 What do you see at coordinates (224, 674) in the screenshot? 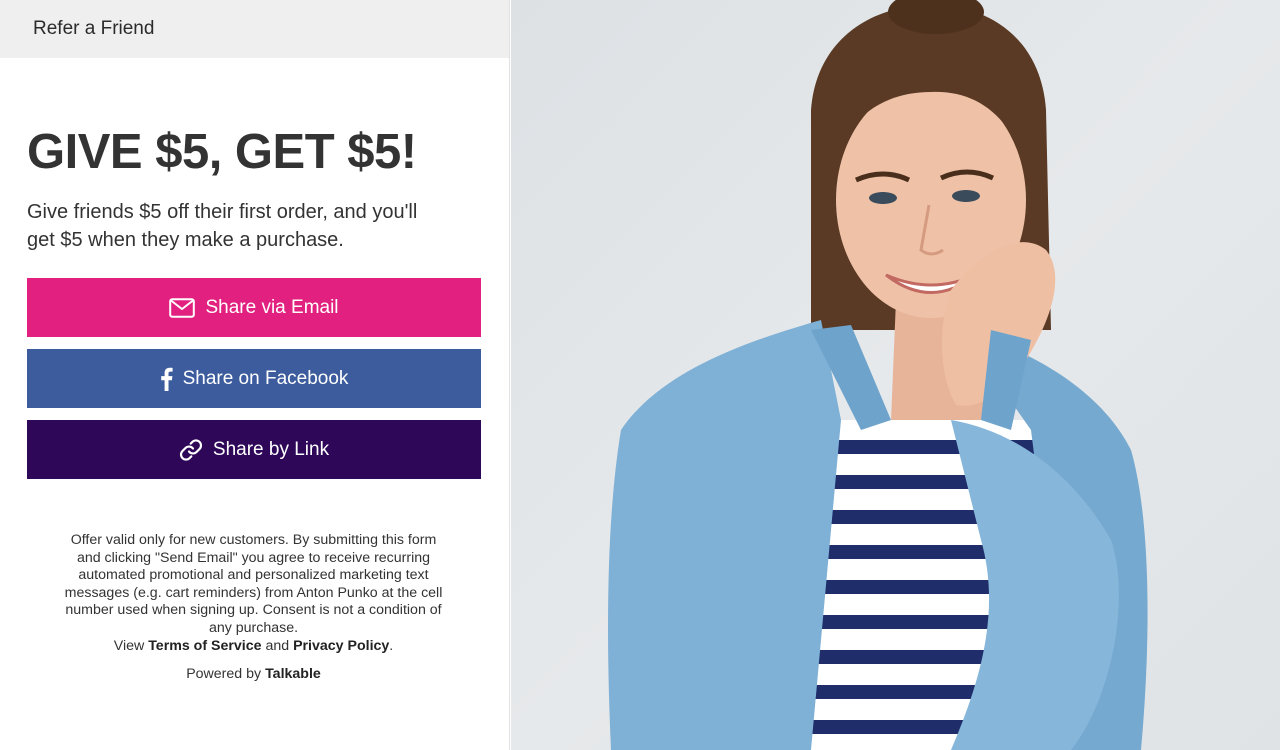
I see `powered-prefix: Powered by` at bounding box center [224, 674].